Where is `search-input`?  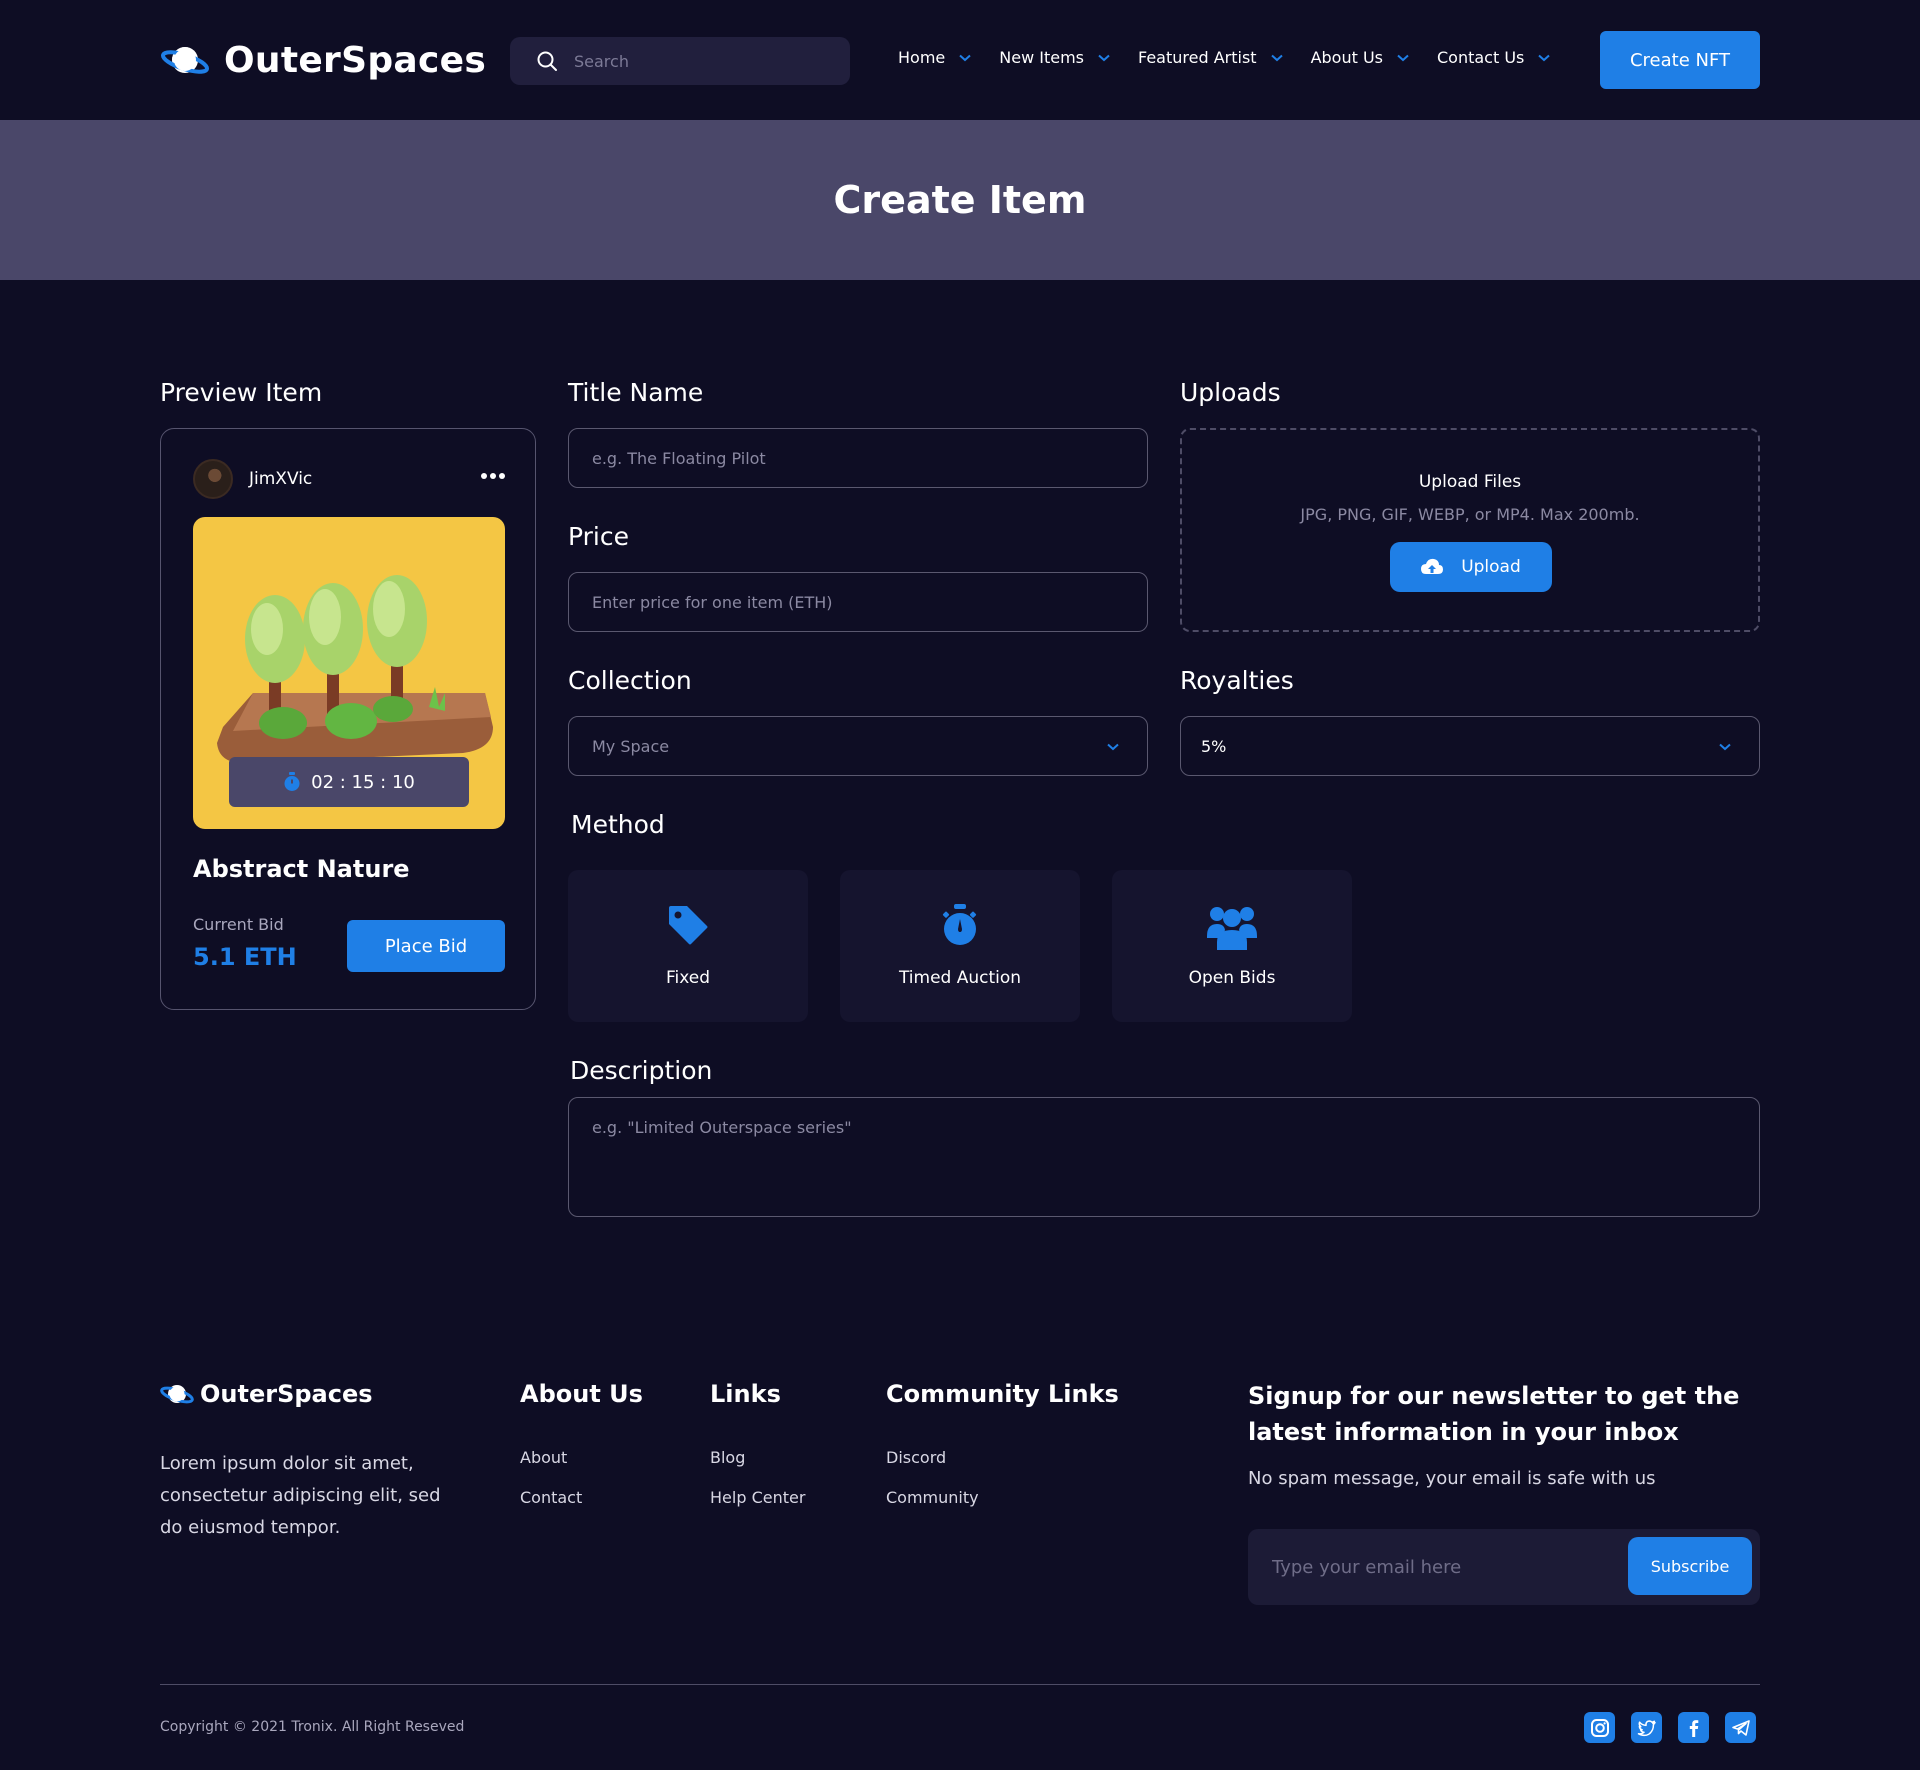 search-input is located at coordinates (694, 61).